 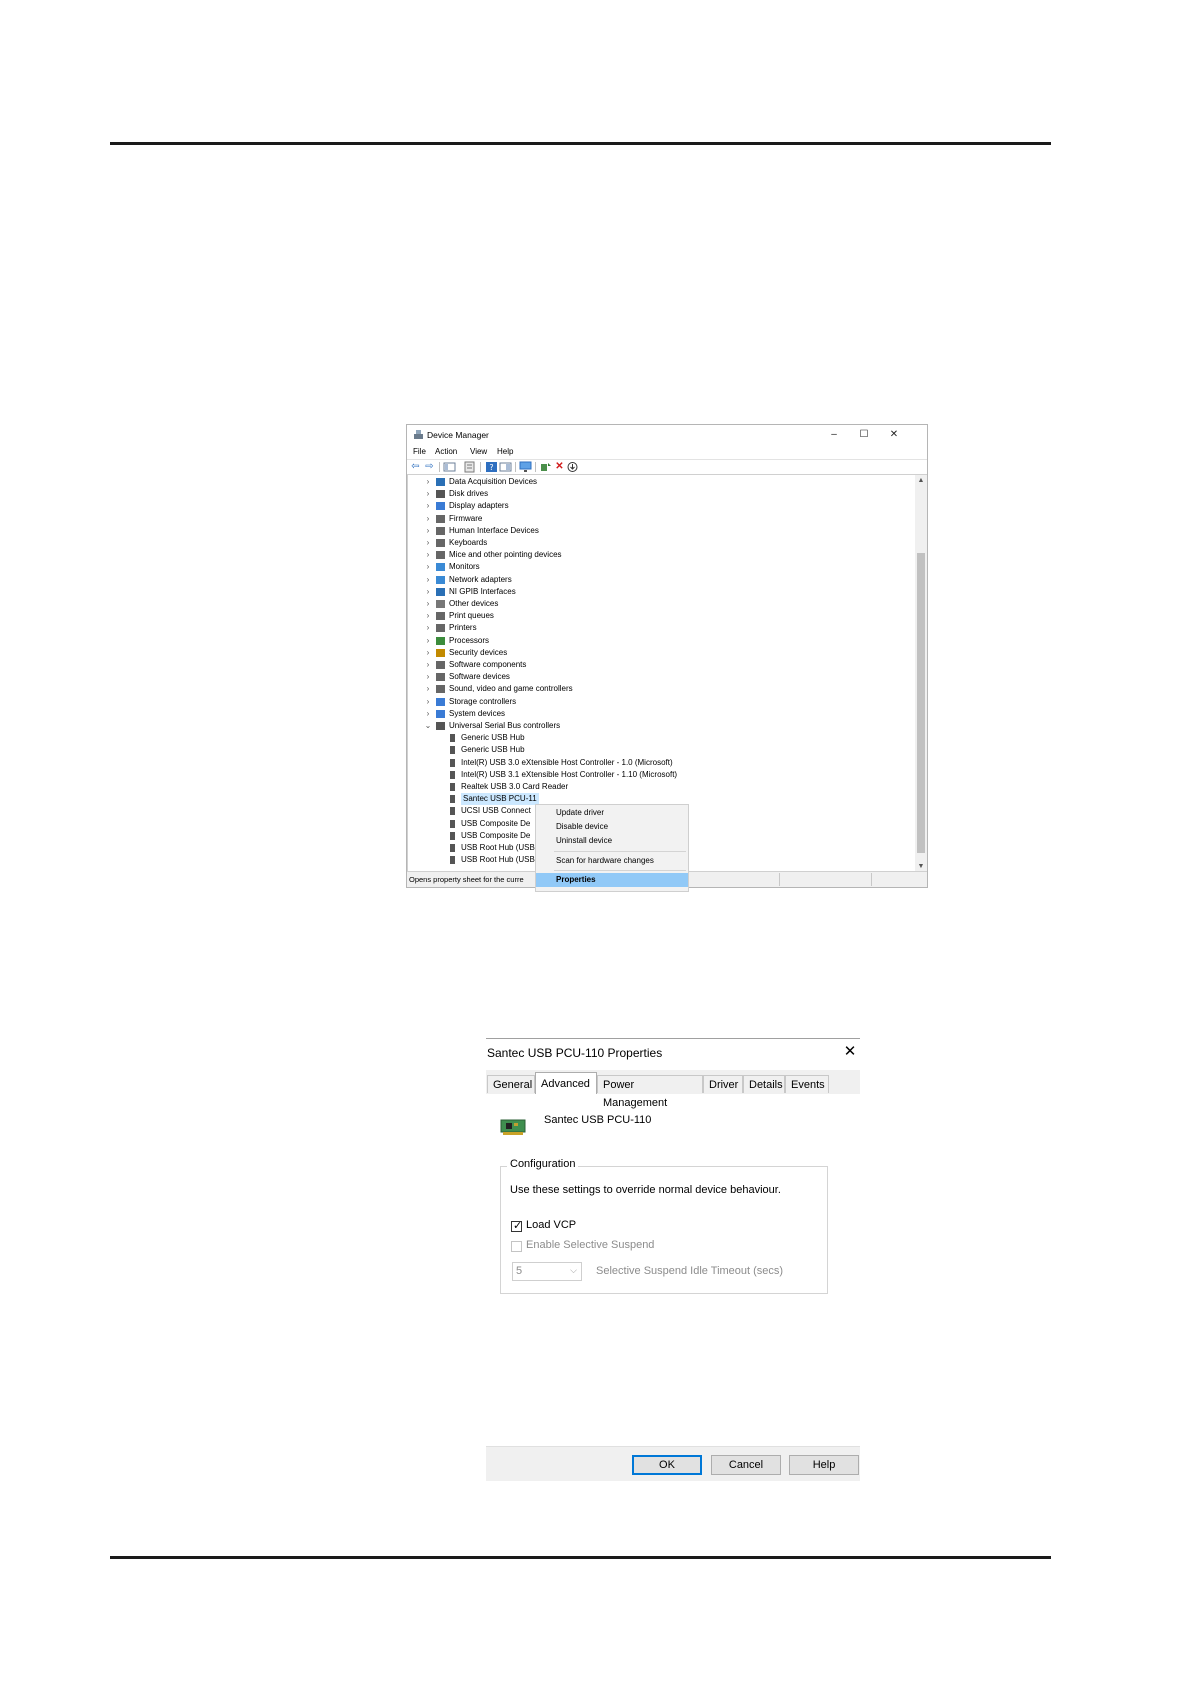 What do you see at coordinates (921, 481) in the screenshot?
I see `scroll-up-icon: ▲` at bounding box center [921, 481].